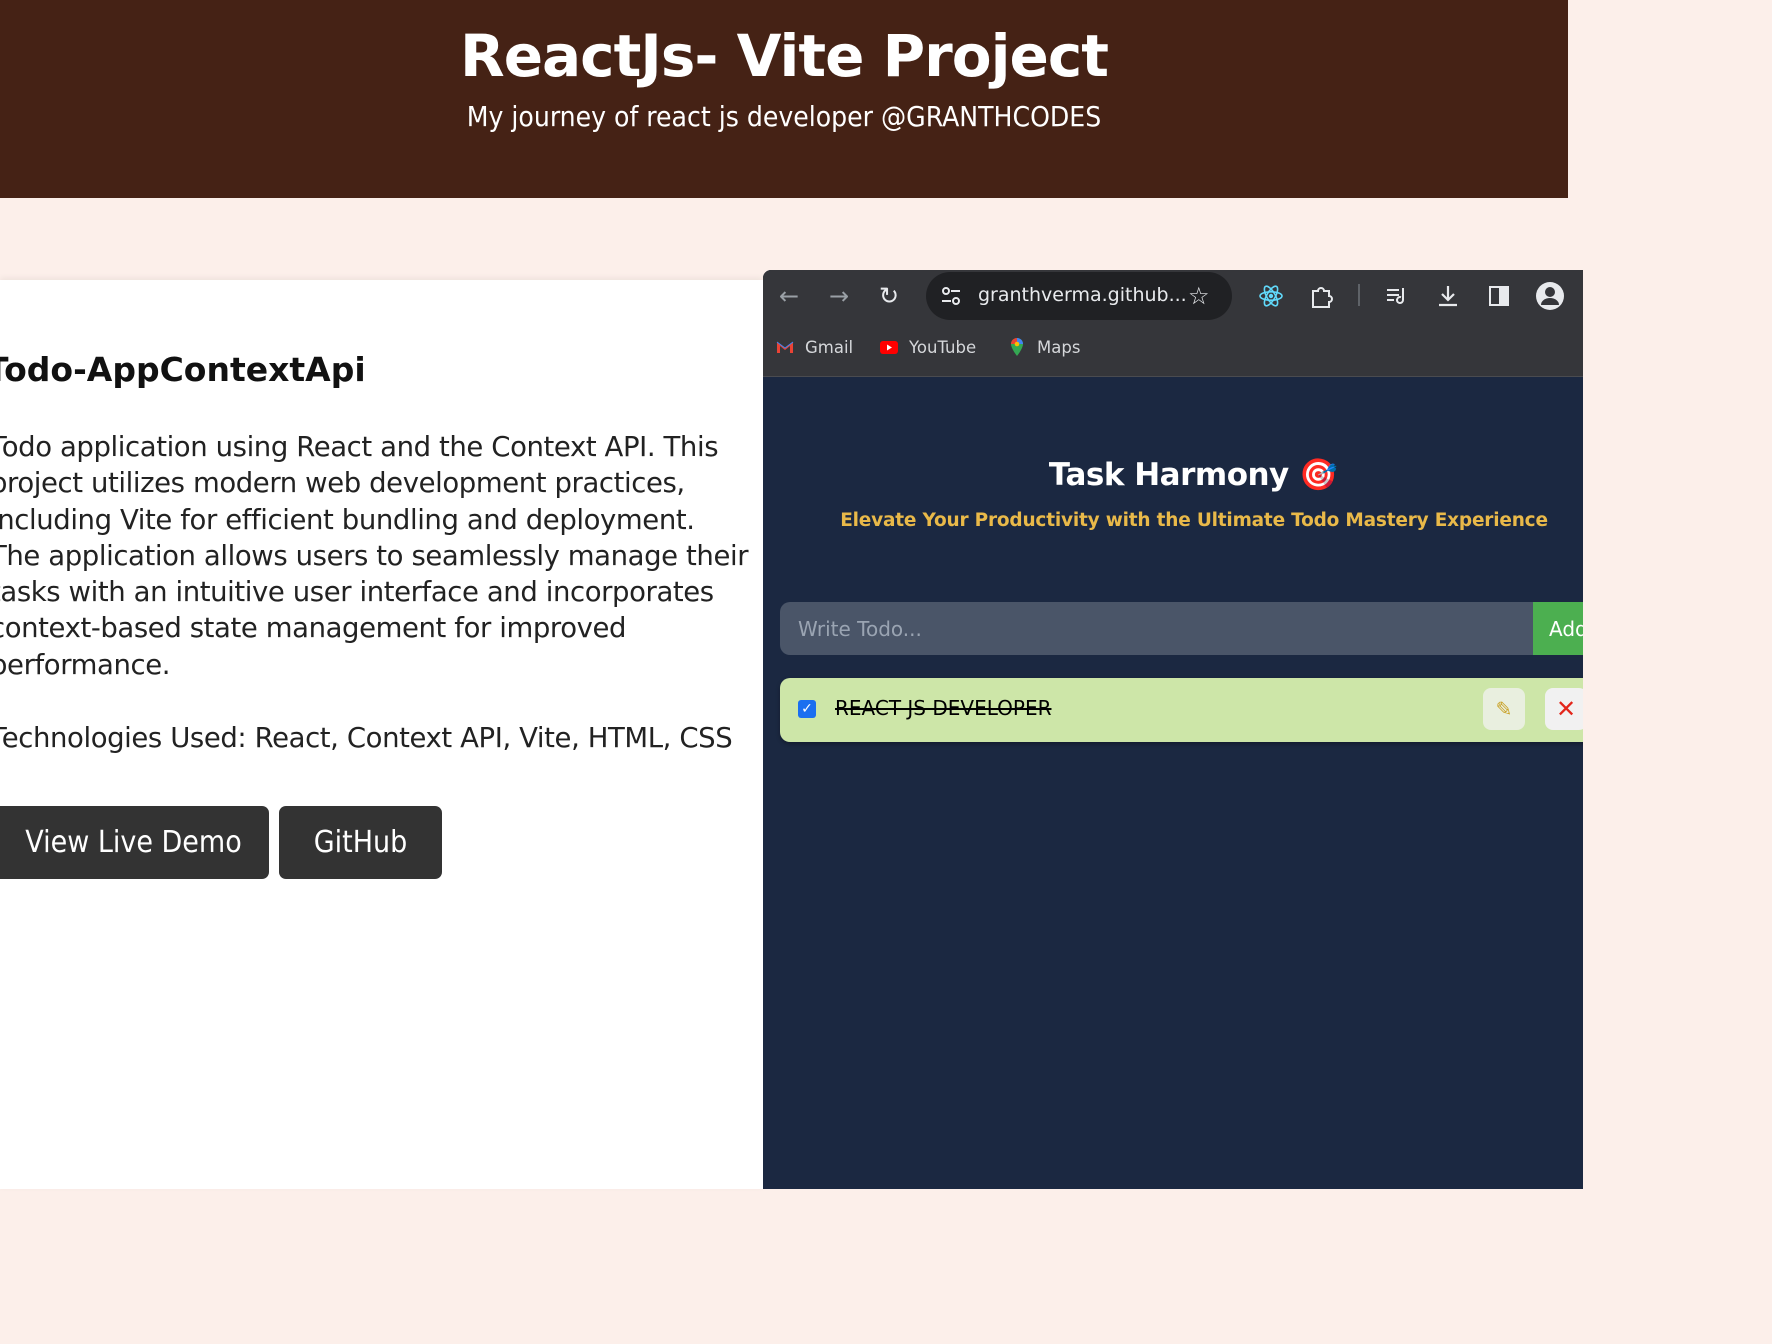 This screenshot has width=1772, height=1344. I want to click on youtube-icon, so click(889, 347).